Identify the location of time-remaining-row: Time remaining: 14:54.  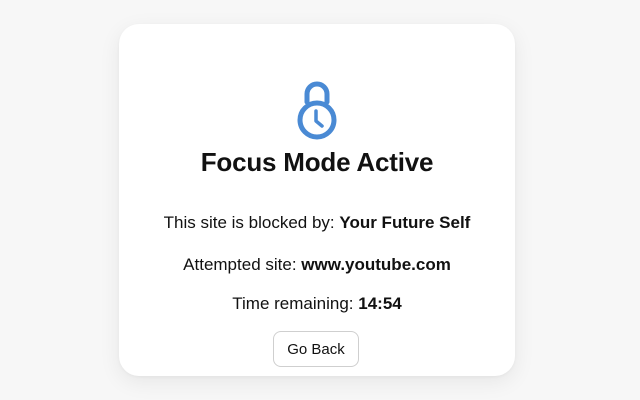
(317, 304).